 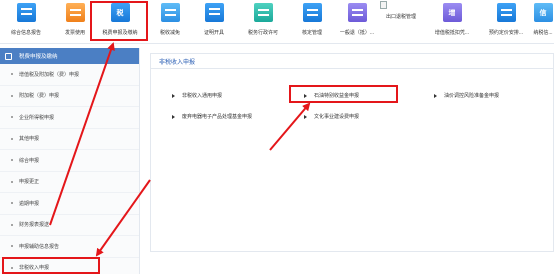 What do you see at coordinates (69, 139) in the screenshot?
I see `sidebar-item-other-declare: 其他申报` at bounding box center [69, 139].